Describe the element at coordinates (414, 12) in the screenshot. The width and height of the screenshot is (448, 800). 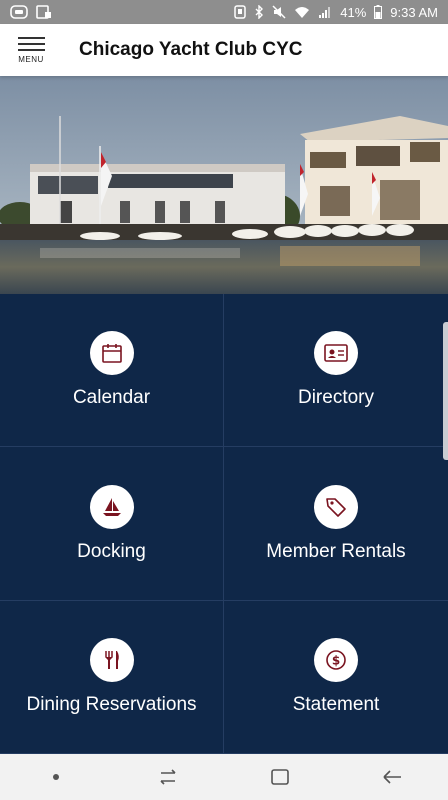
I see `status-time: 9:33 AM` at that location.